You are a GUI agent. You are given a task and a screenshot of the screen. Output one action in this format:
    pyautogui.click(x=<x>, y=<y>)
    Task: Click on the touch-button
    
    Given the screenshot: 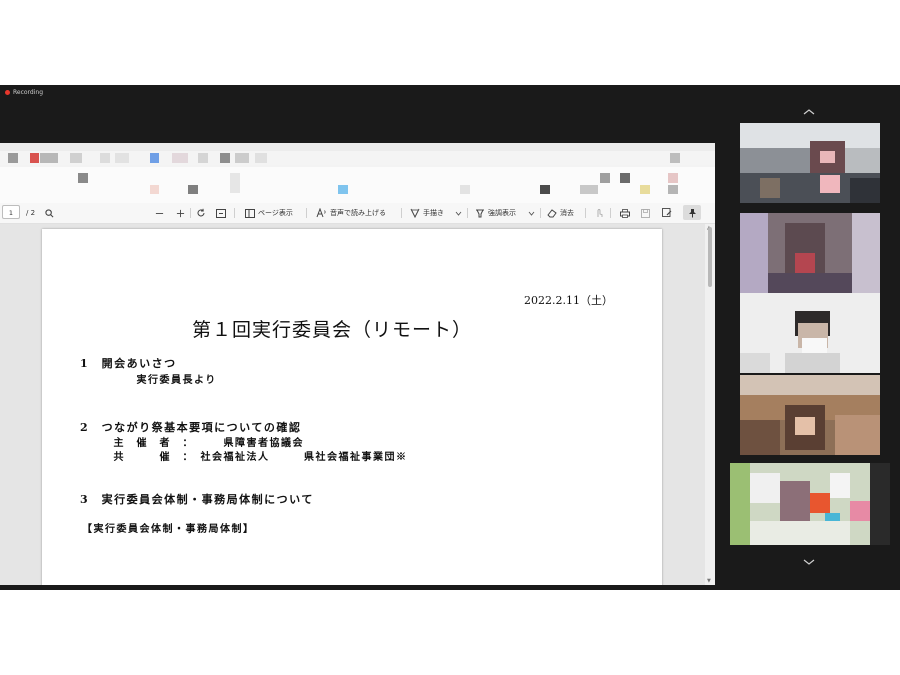 What is the action you would take?
    pyautogui.click(x=599, y=213)
    